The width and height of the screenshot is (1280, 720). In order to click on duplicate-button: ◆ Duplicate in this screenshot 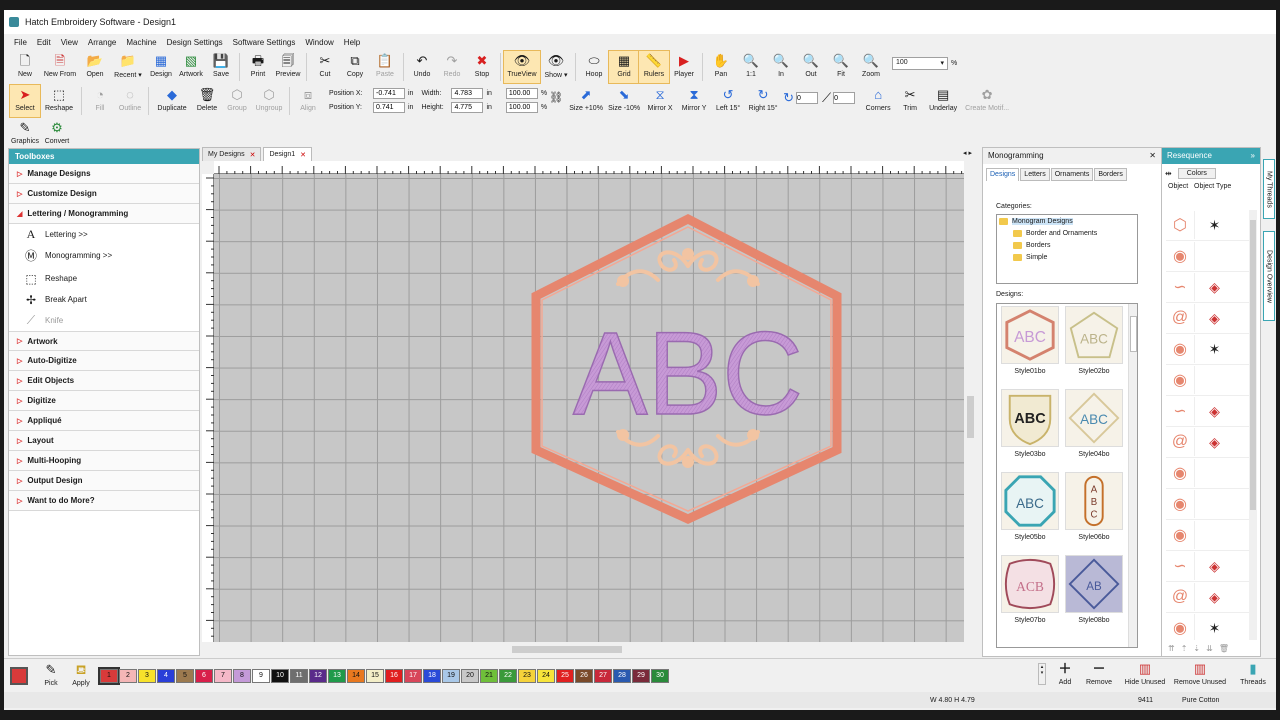, I will do `click(172, 101)`.